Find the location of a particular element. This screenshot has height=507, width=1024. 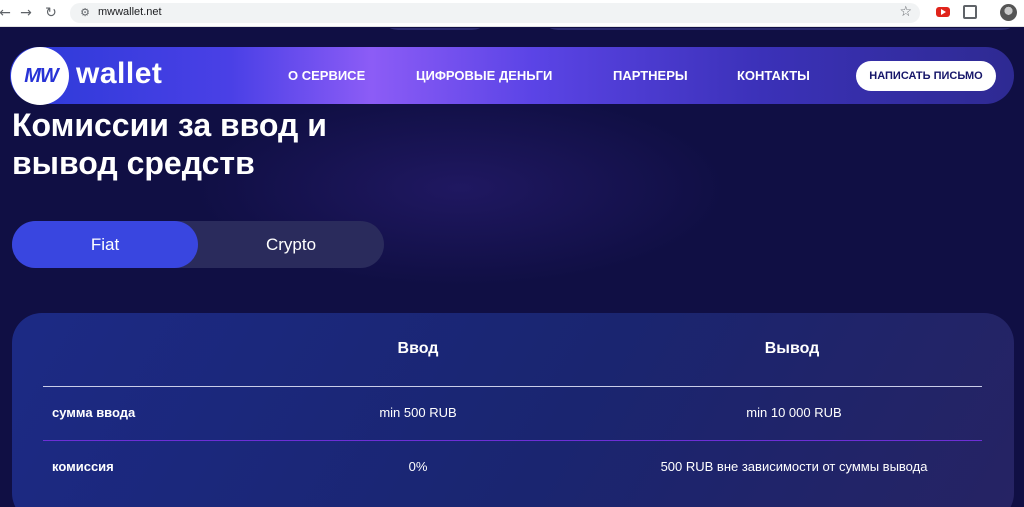

row-label-amount: сумма ввода is located at coordinates (94, 412).